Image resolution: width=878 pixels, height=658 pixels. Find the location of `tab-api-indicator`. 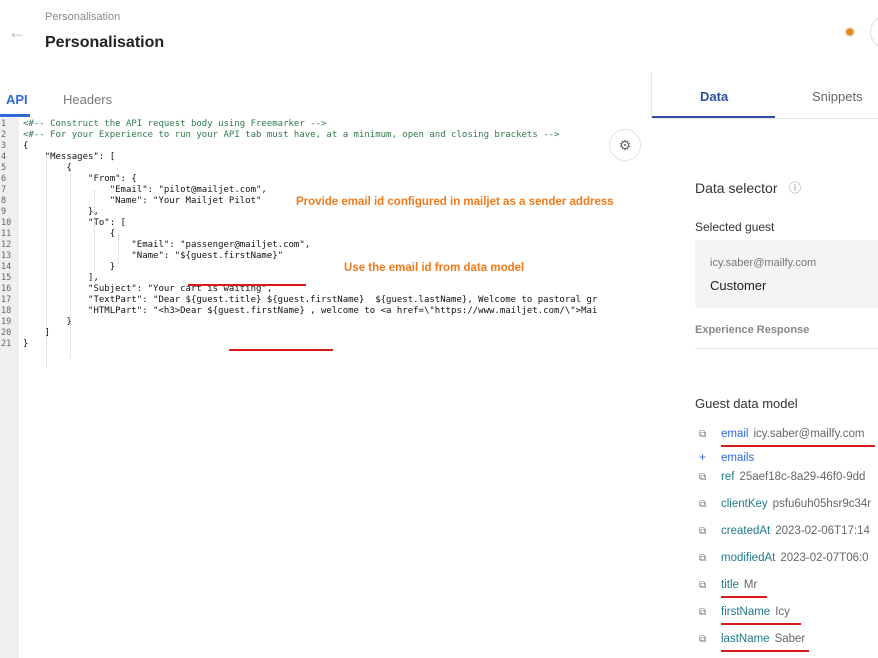

tab-api-indicator is located at coordinates (15, 115).